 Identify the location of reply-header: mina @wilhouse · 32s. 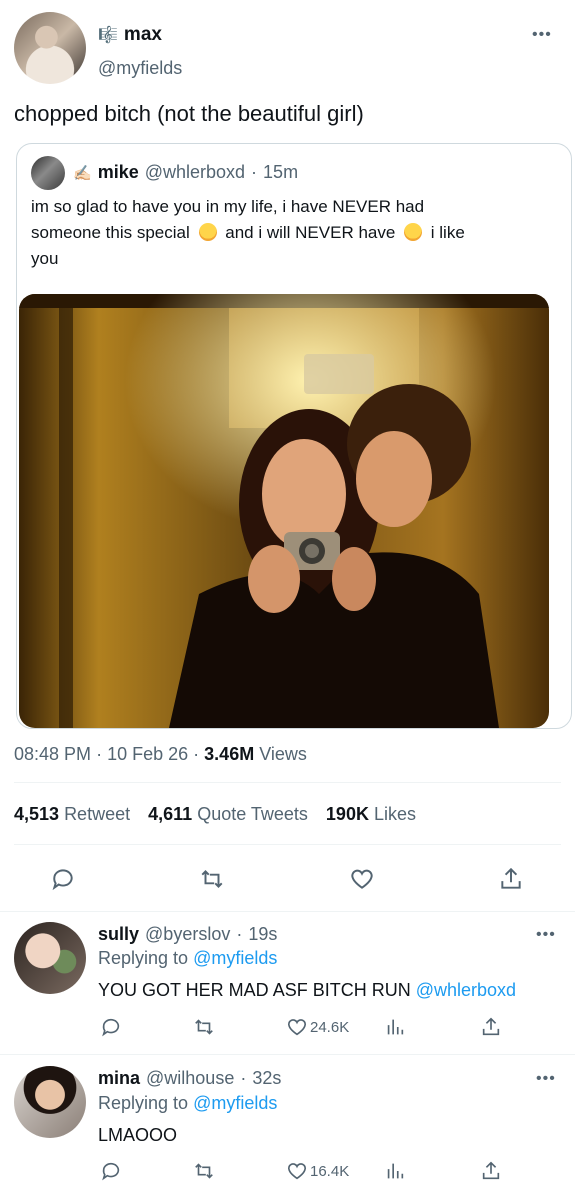
(190, 1078).